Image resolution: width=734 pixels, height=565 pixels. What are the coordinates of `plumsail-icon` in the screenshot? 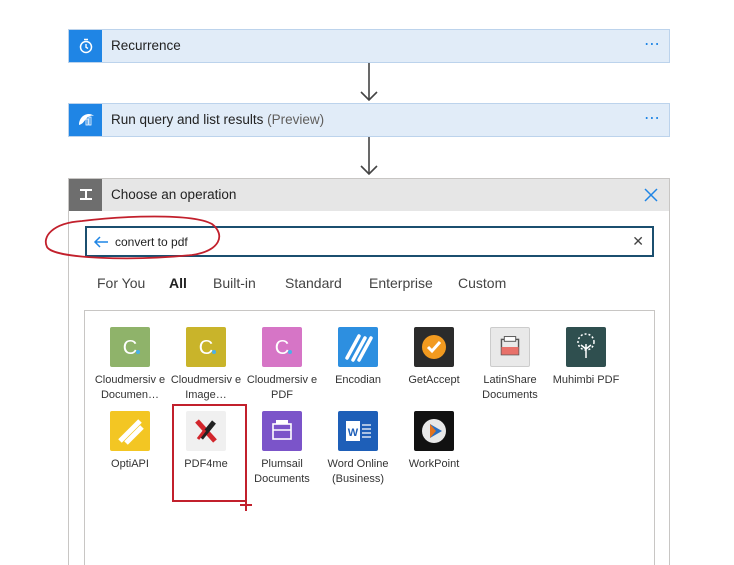 It's located at (282, 431).